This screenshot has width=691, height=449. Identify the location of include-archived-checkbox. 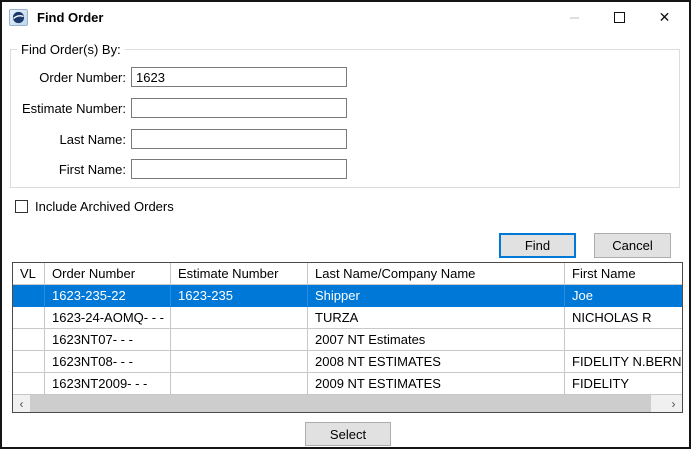
(21, 206).